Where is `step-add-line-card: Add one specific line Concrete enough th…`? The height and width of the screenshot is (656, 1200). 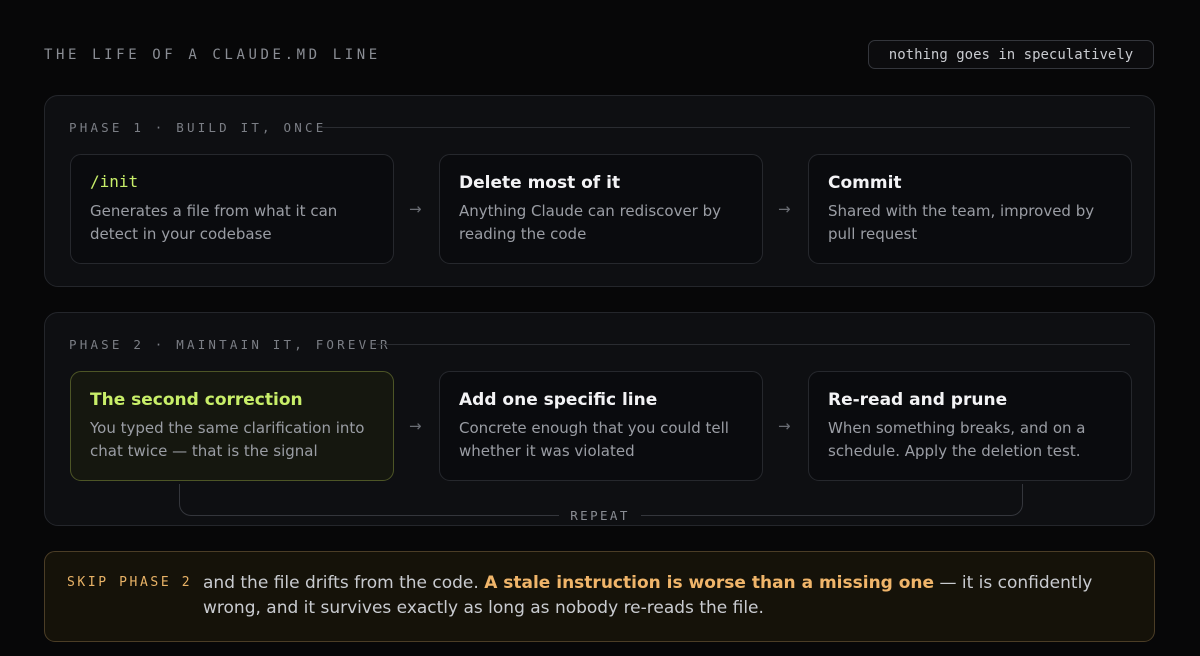
step-add-line-card: Add one specific line Concrete enough th… is located at coordinates (601, 426).